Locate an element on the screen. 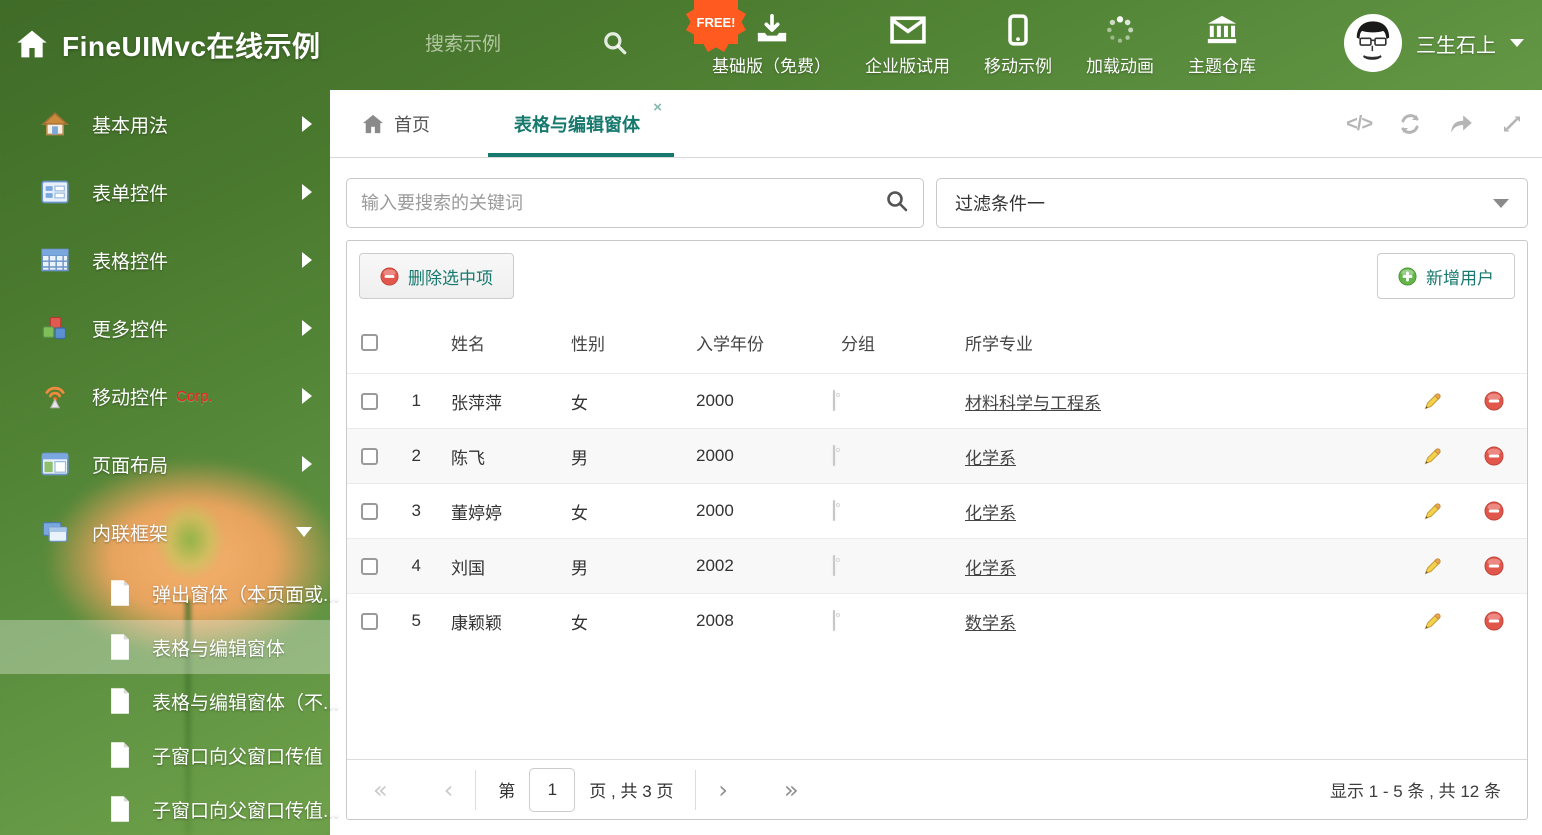 Image resolution: width=1542 pixels, height=835 pixels. nav-item-mobile-demo: 移动示例 is located at coordinates (1018, 45).